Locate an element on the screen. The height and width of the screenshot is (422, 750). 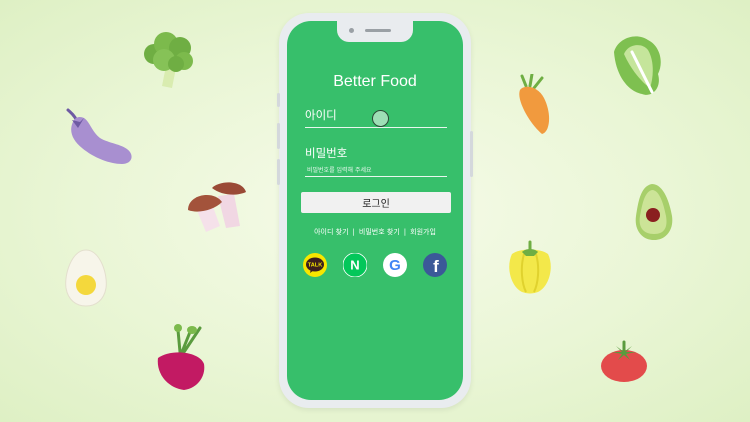
google-login-button: G is located at coordinates (395, 265).